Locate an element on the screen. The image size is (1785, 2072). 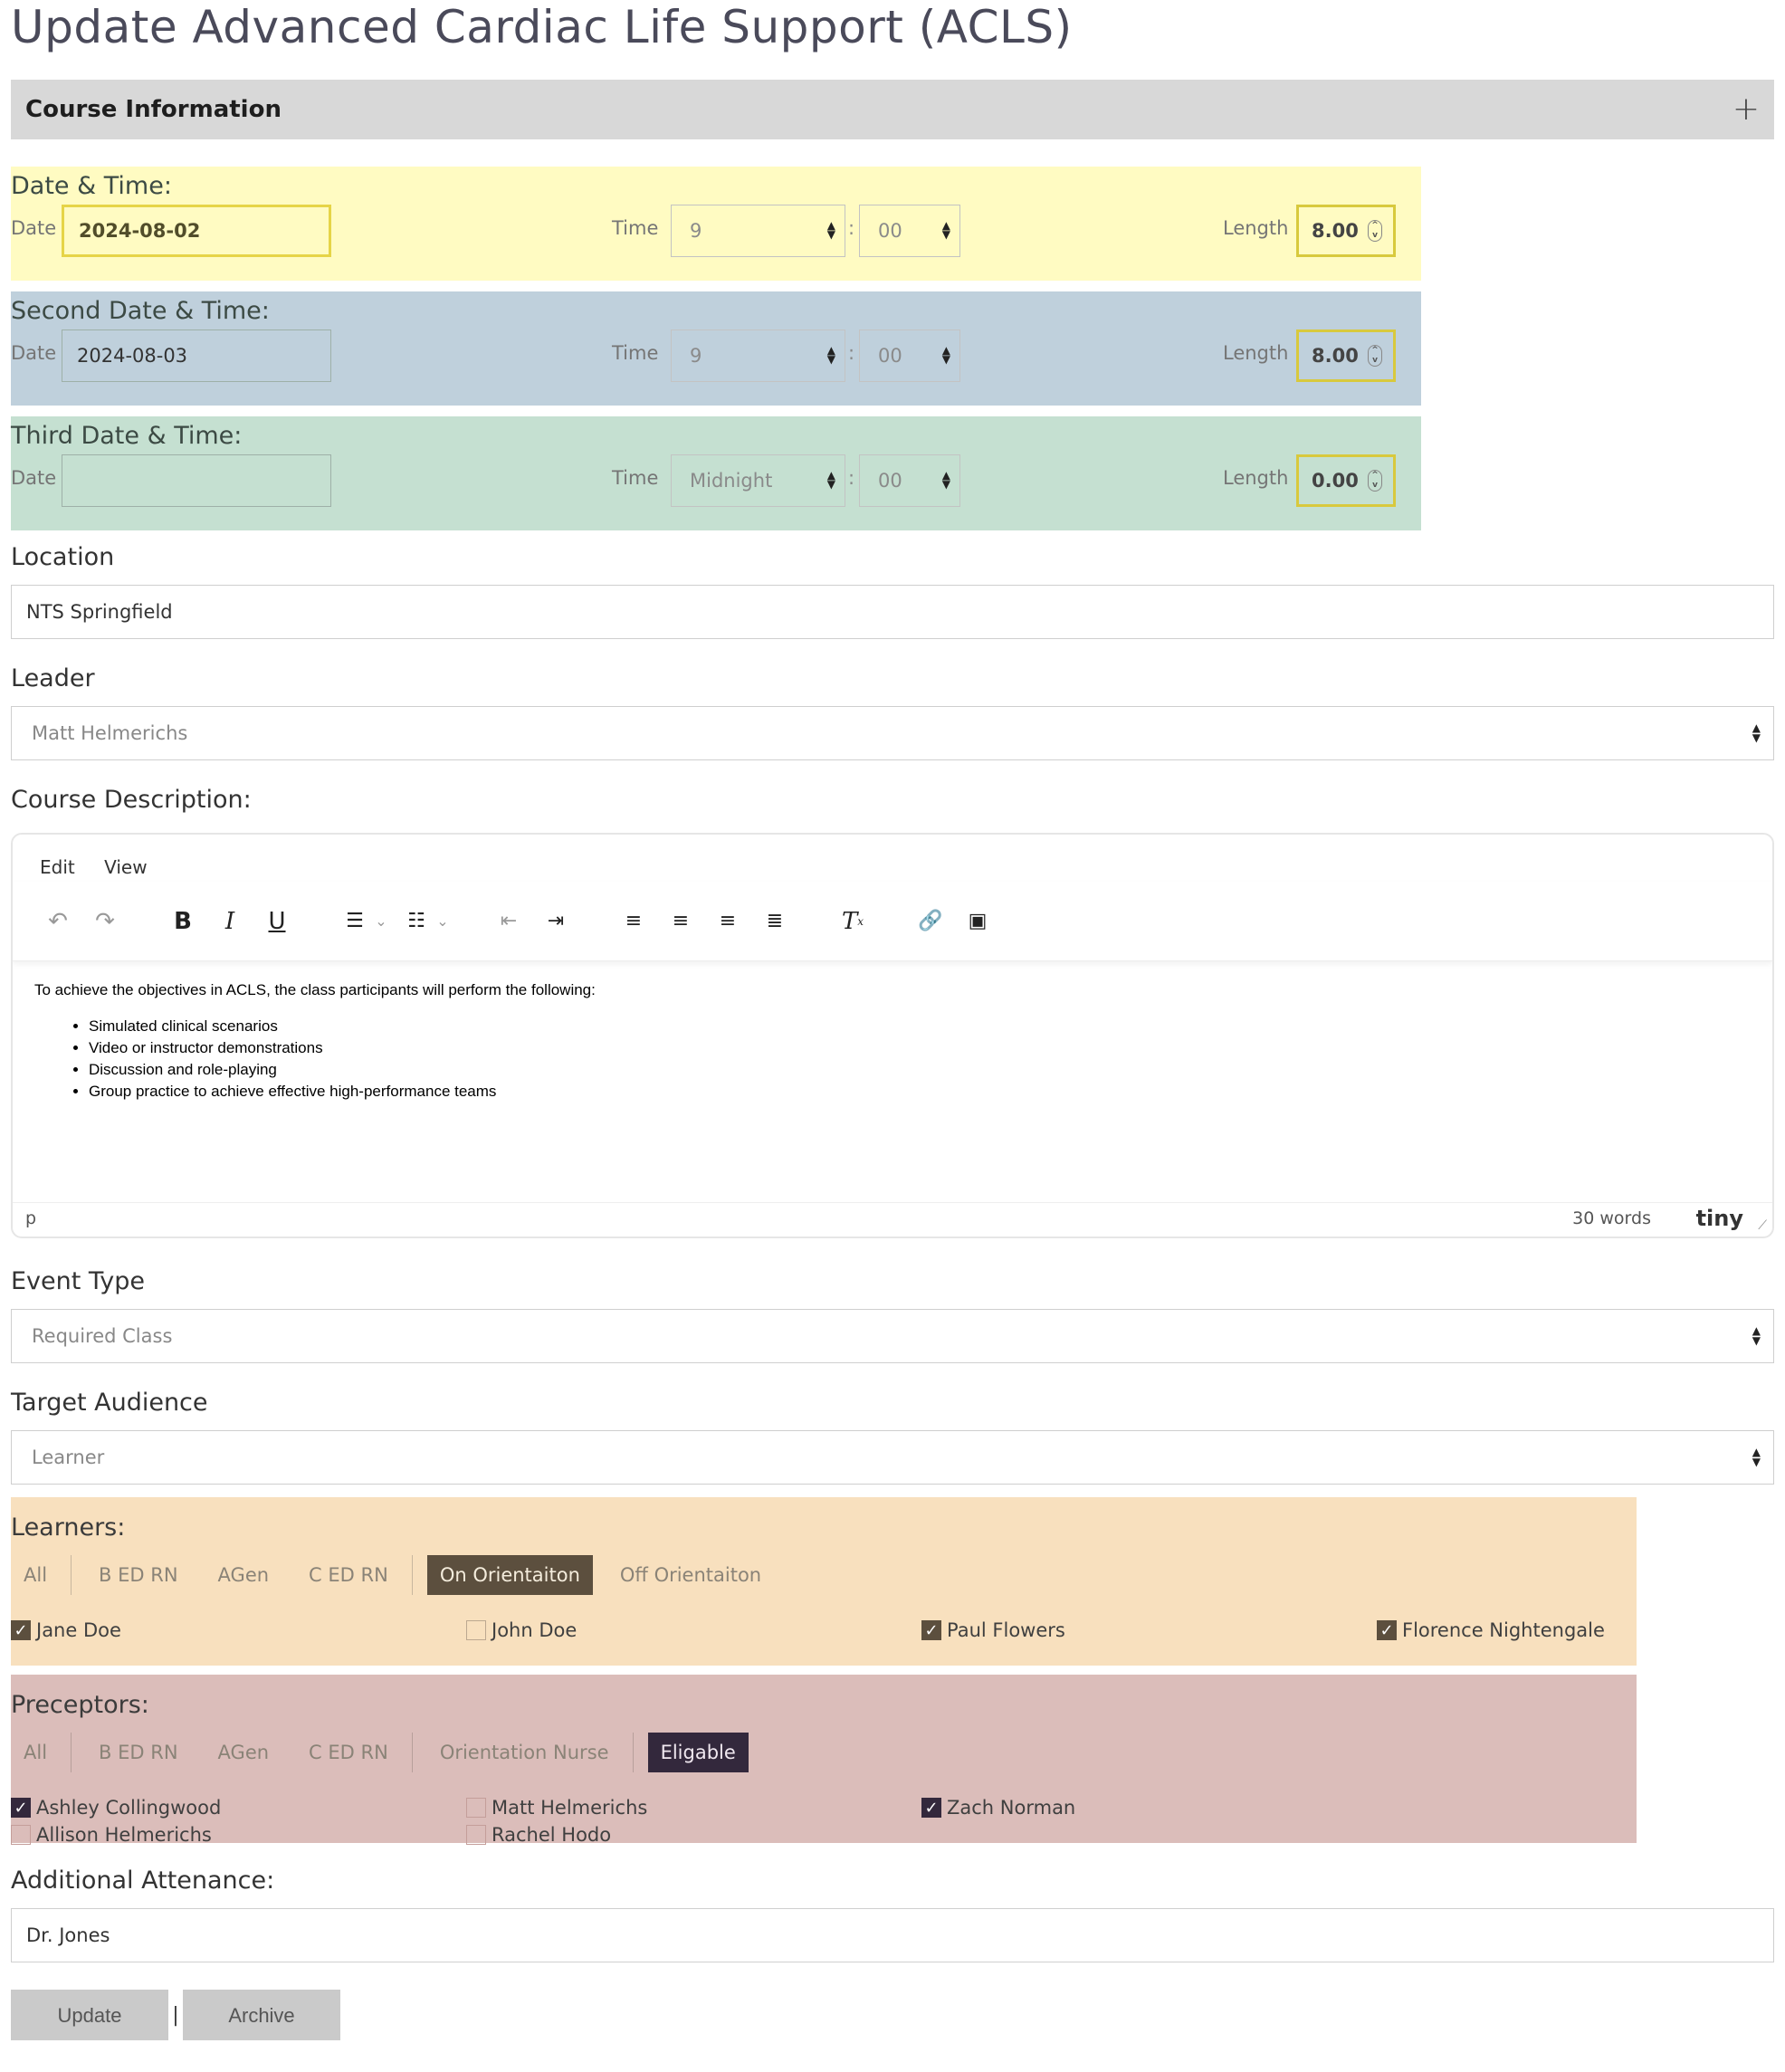
indent-icon: ⇥ is located at coordinates (556, 922).